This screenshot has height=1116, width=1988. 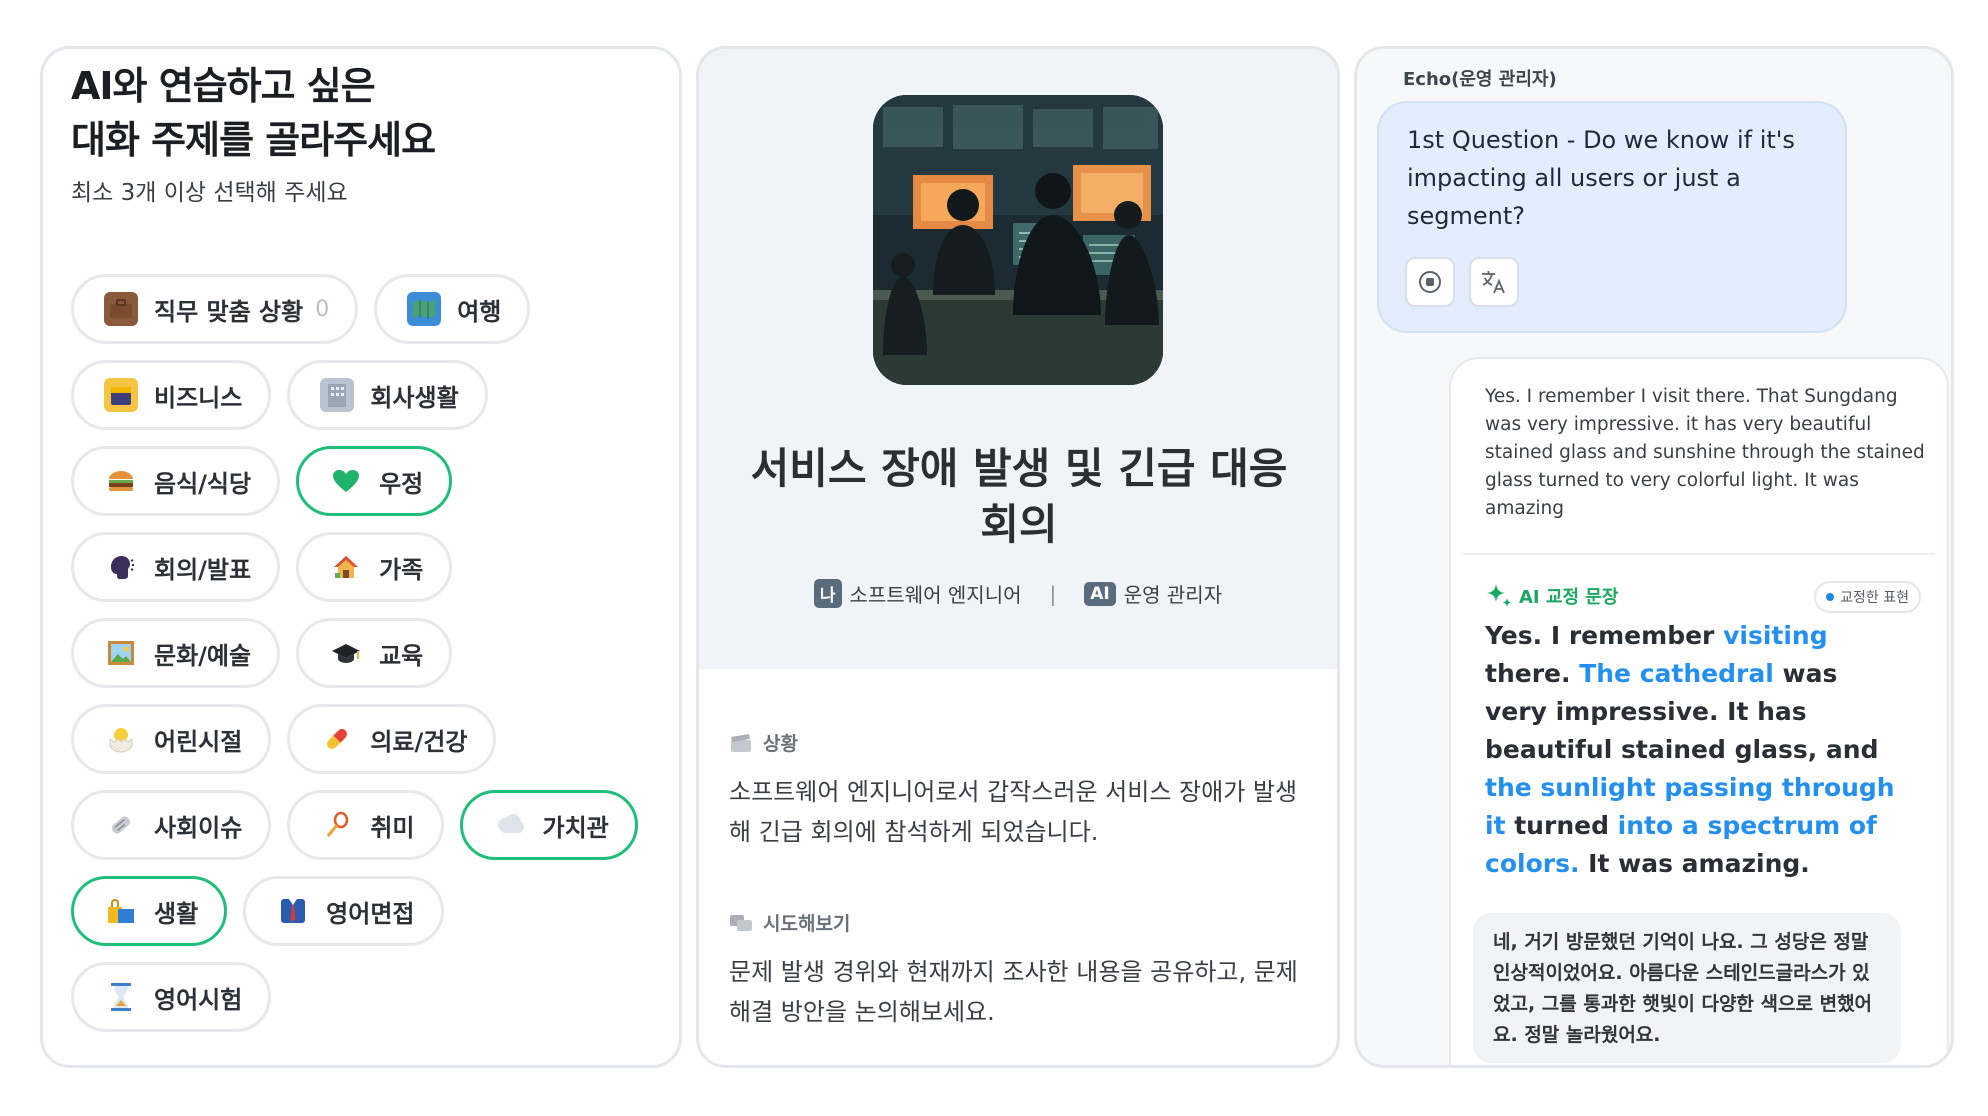 I want to click on chip-label: 가치관, so click(x=575, y=827).